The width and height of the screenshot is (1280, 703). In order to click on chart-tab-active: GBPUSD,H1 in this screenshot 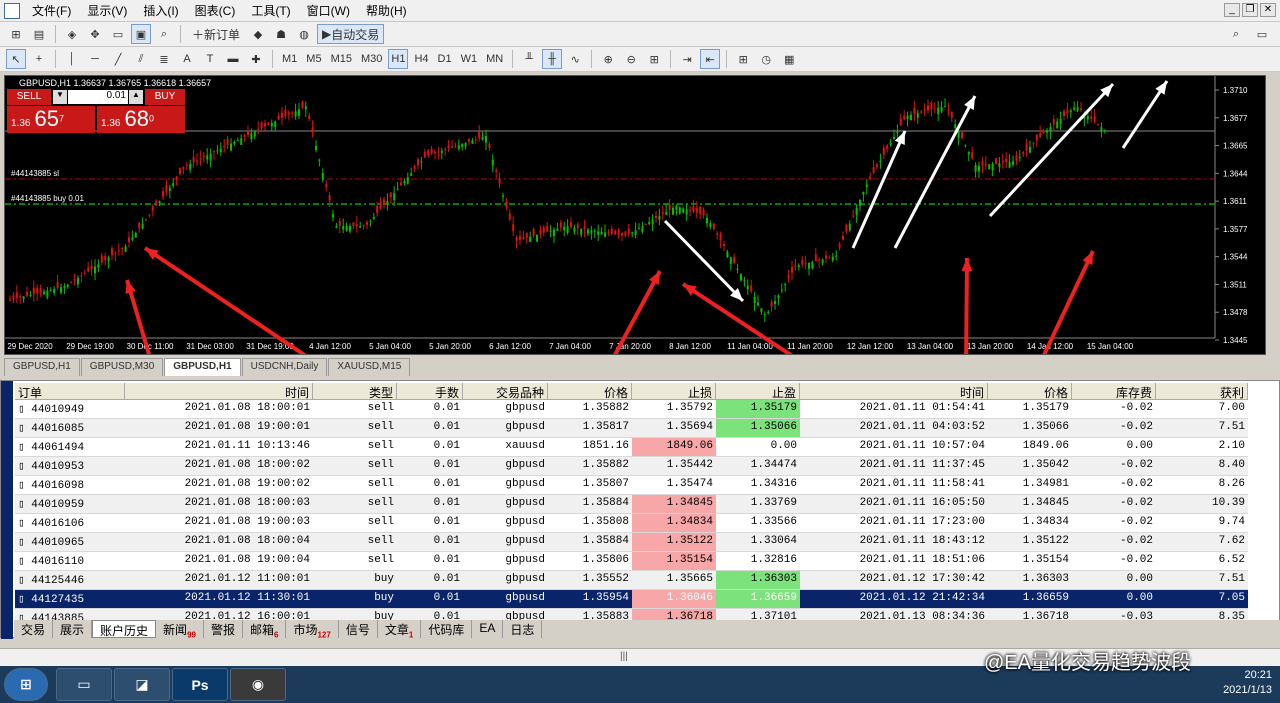, I will do `click(202, 367)`.